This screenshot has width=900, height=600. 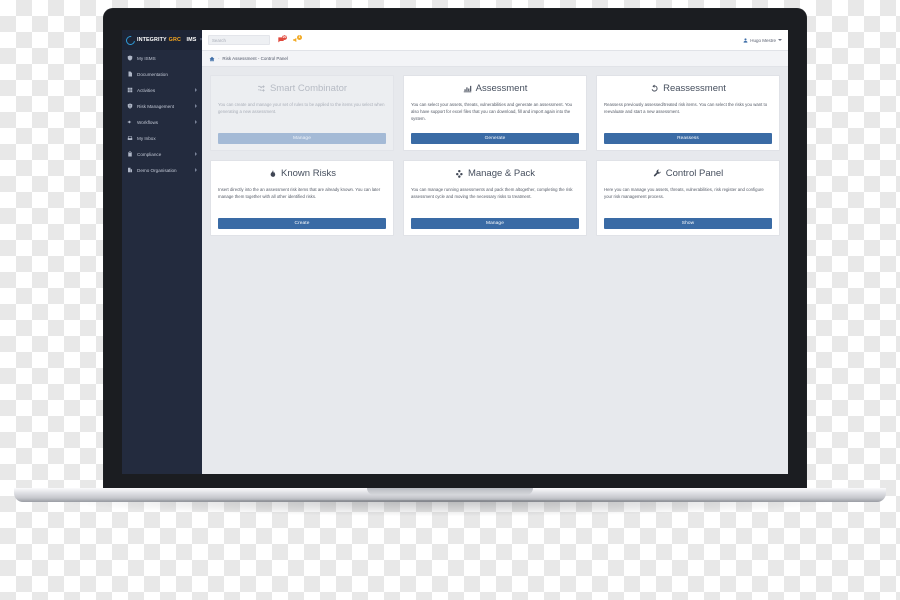 I want to click on card-header: Control Panel, so click(x=688, y=173).